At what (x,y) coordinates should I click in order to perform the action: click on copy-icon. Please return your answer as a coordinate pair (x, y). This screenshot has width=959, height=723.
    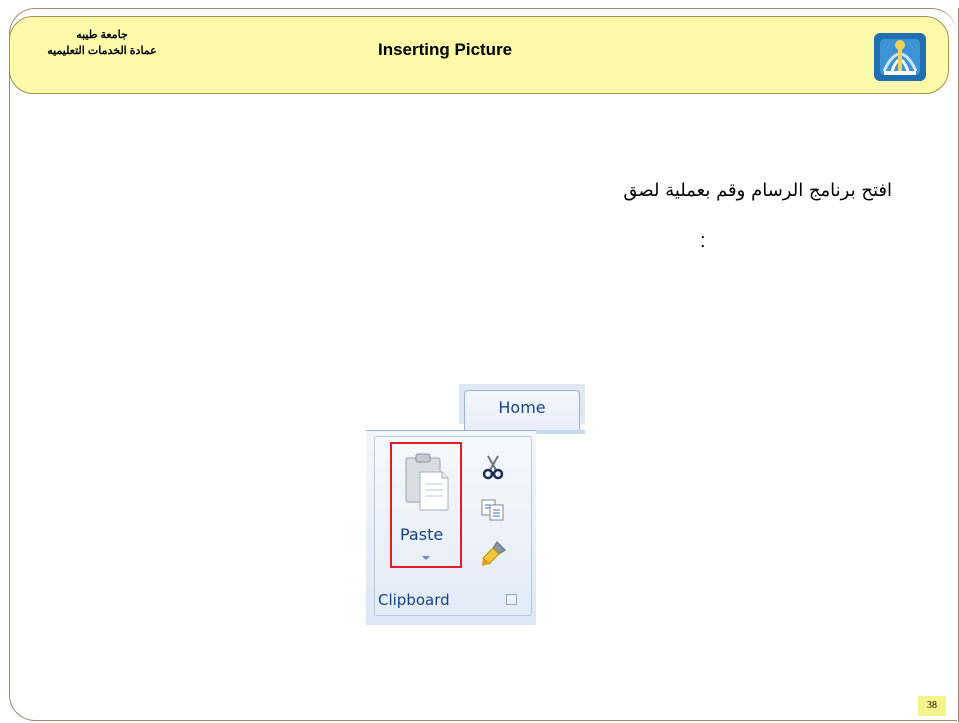
    Looking at the image, I should click on (493, 510).